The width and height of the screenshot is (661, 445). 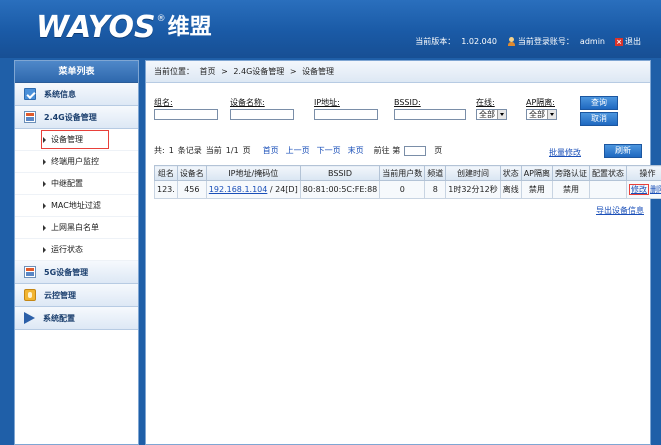 I want to click on cell-bssid: 80:81:00:5C:FE:88, so click(x=340, y=189).